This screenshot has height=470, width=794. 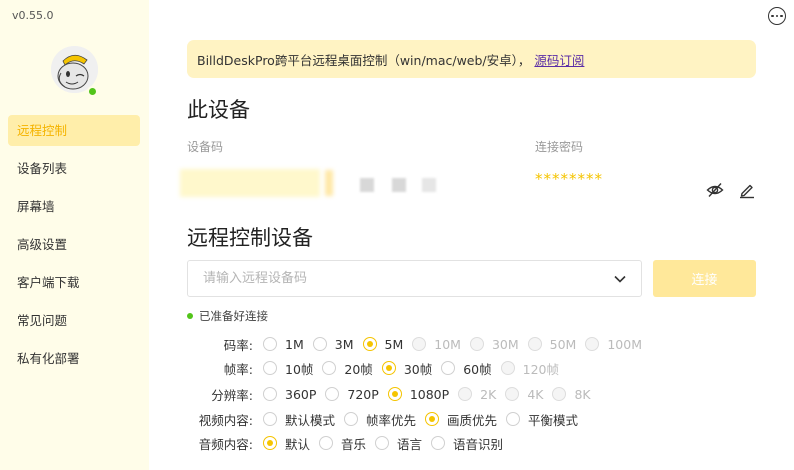 I want to click on bitrate-label: 码率:, so click(x=238, y=345).